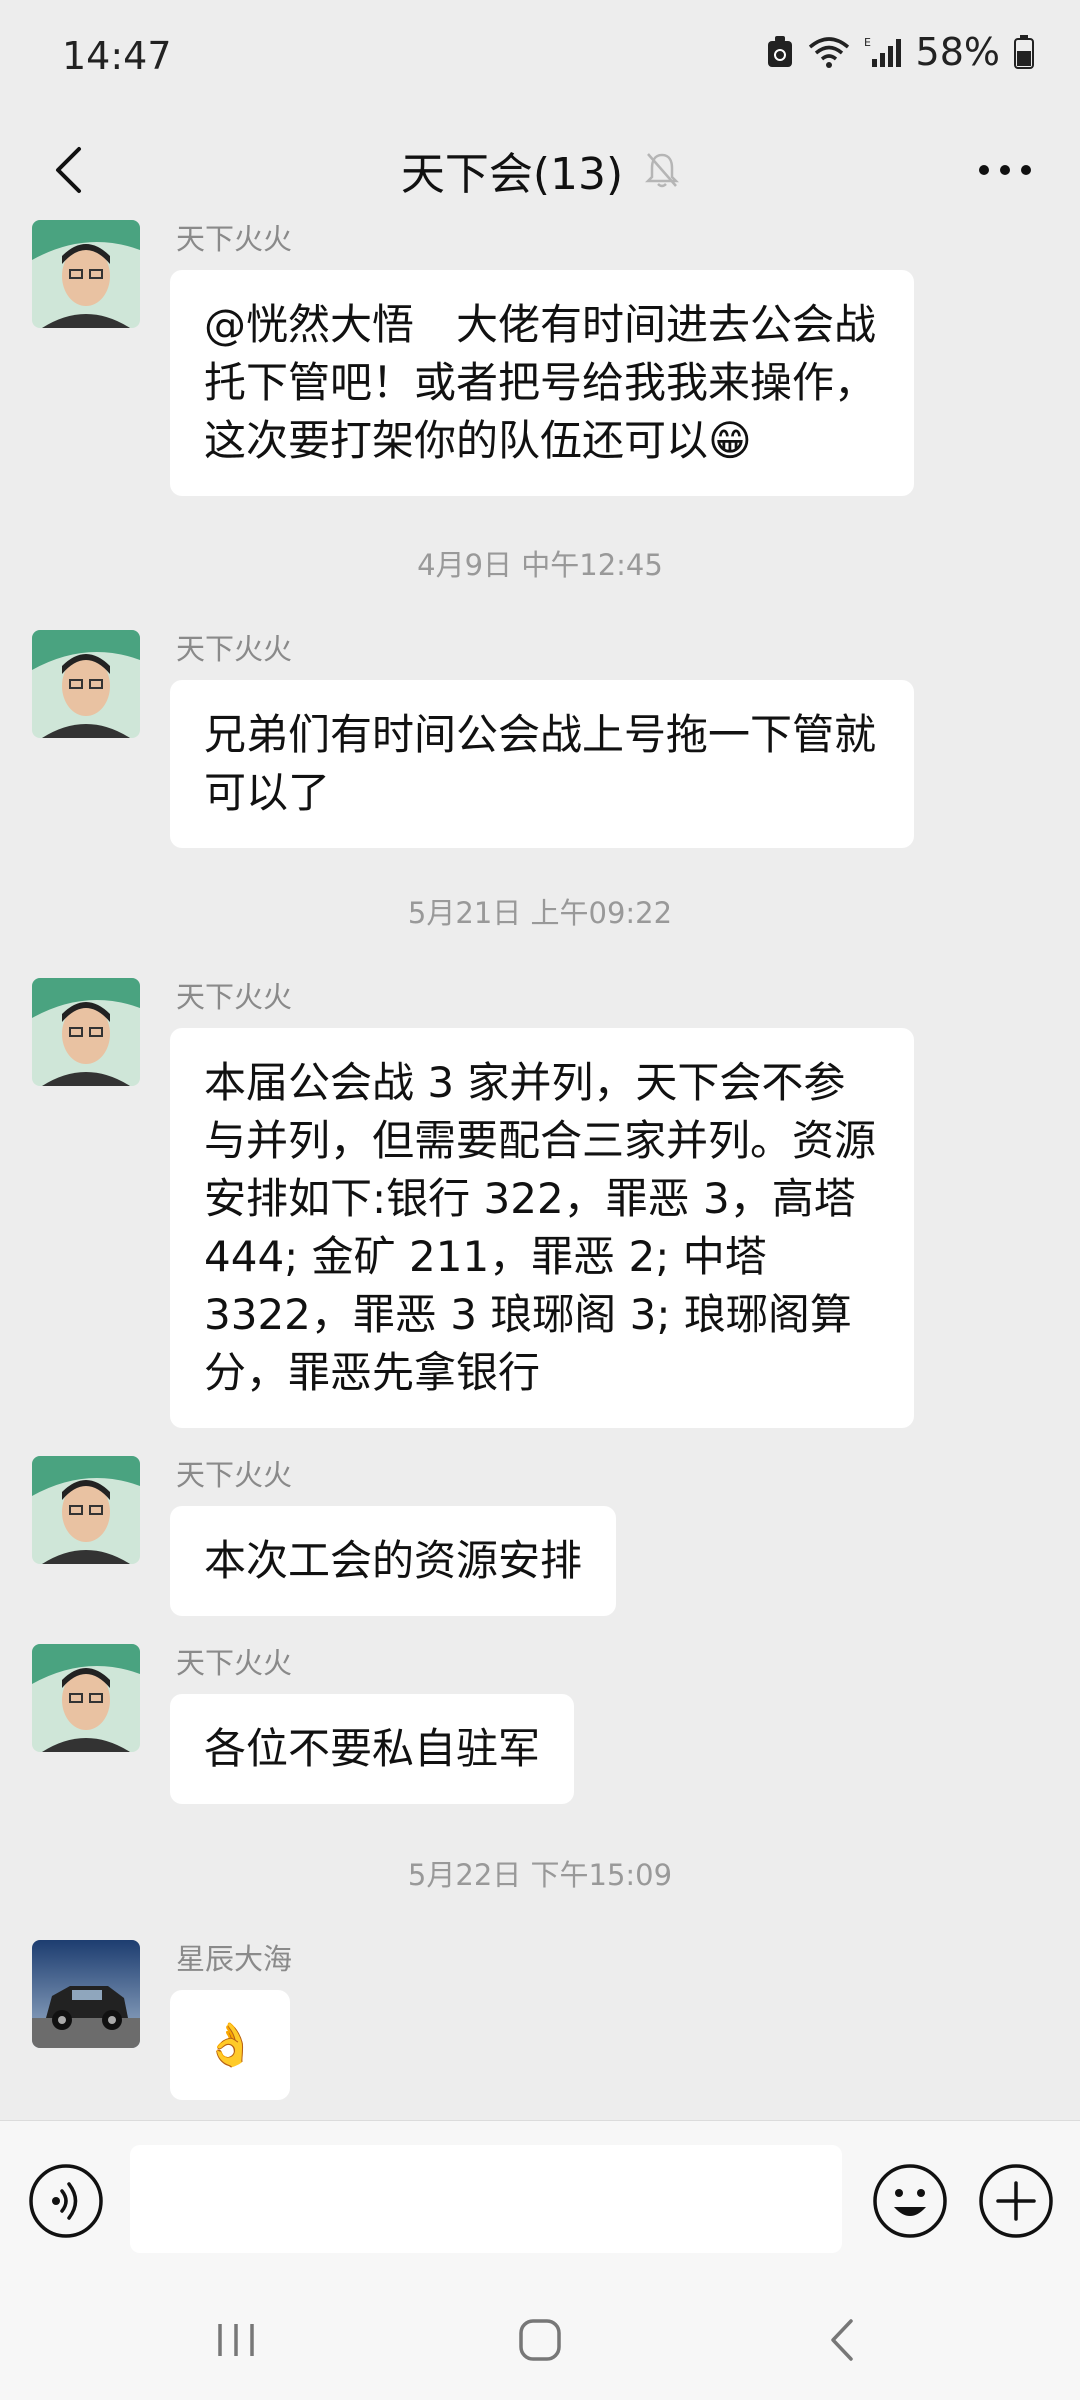  Describe the element at coordinates (540, 913) in the screenshot. I see `timestamp: 5月21日 上午09:22` at that location.